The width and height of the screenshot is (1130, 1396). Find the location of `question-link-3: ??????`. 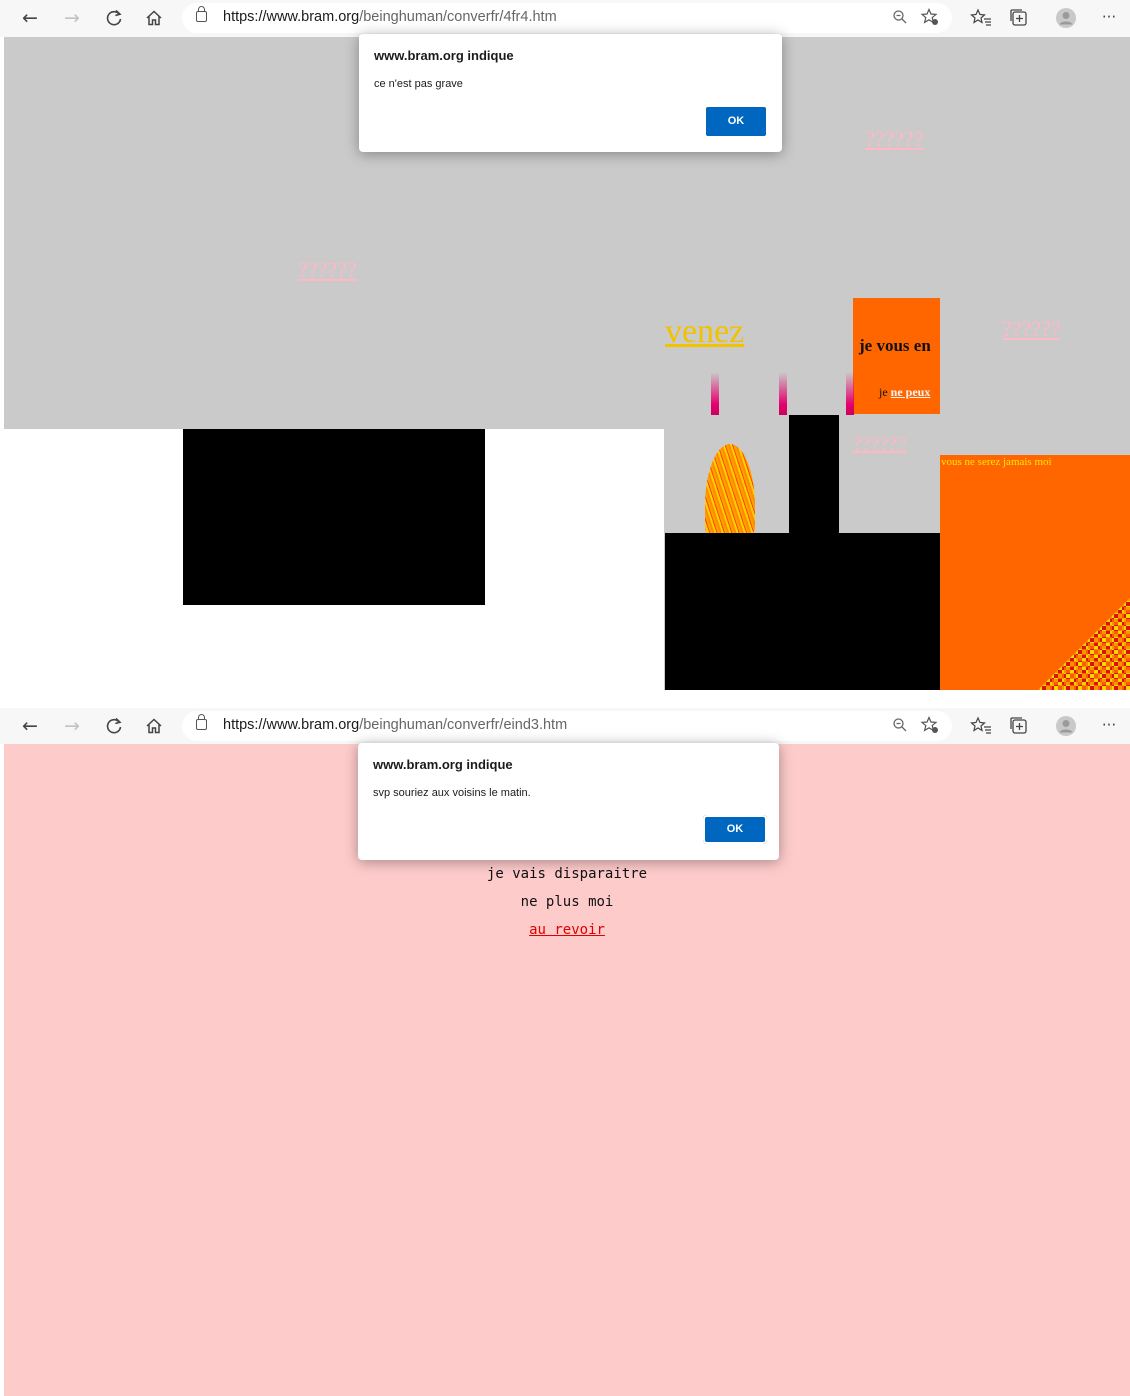

question-link-3: ?????? is located at coordinates (1031, 329).